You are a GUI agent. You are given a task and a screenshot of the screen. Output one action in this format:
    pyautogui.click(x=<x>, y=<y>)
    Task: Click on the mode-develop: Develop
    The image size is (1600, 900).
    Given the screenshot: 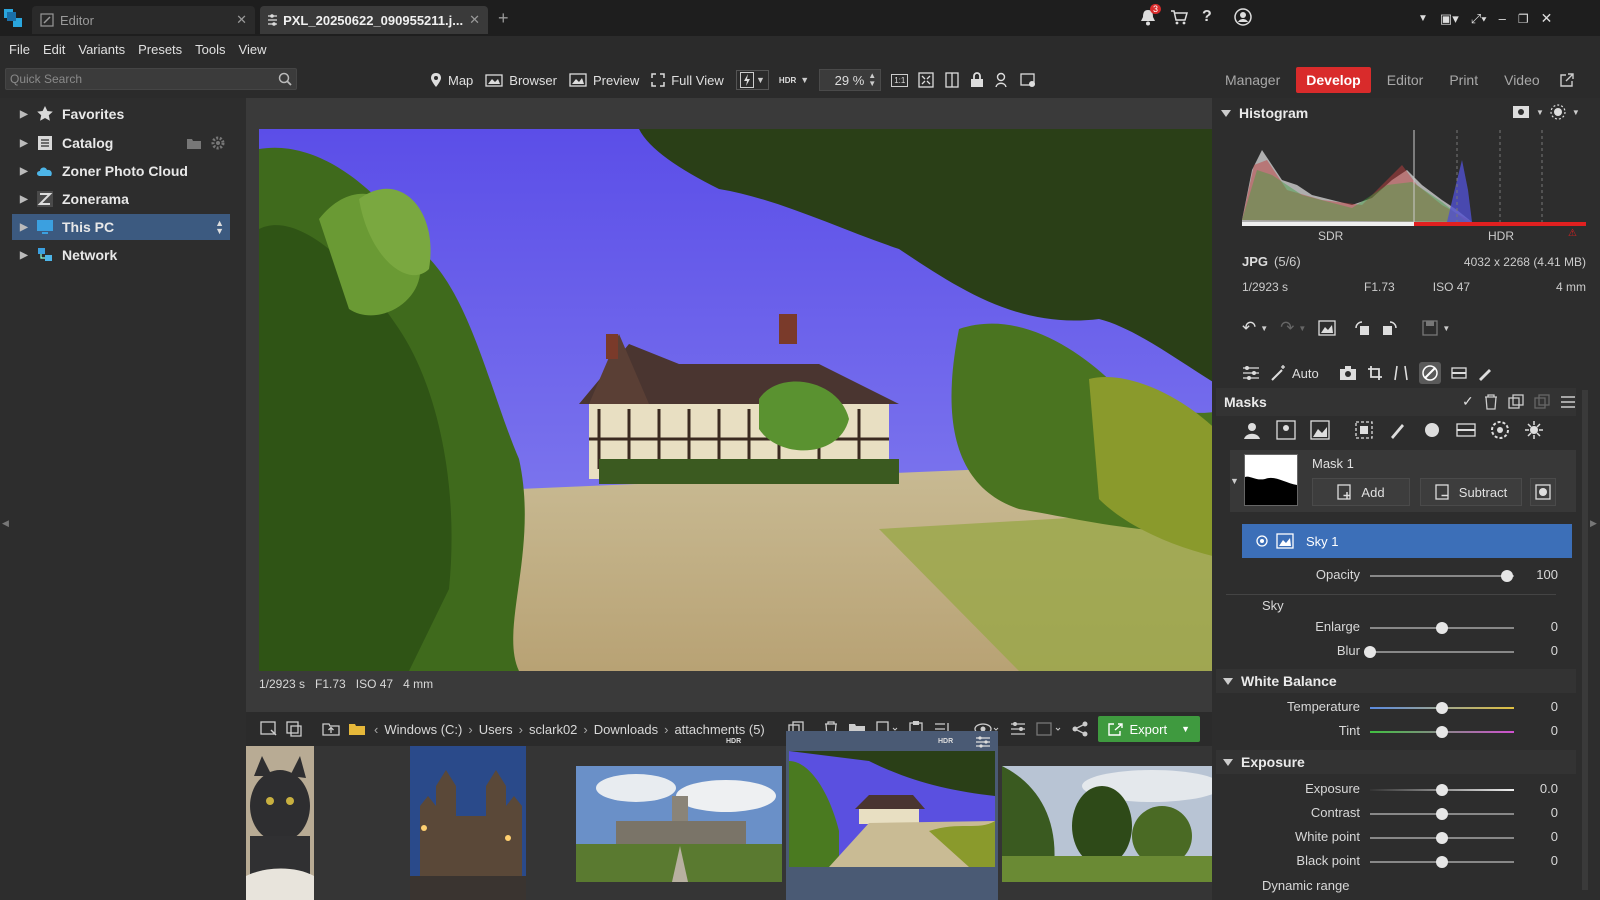 What is the action you would take?
    pyautogui.click(x=1333, y=80)
    